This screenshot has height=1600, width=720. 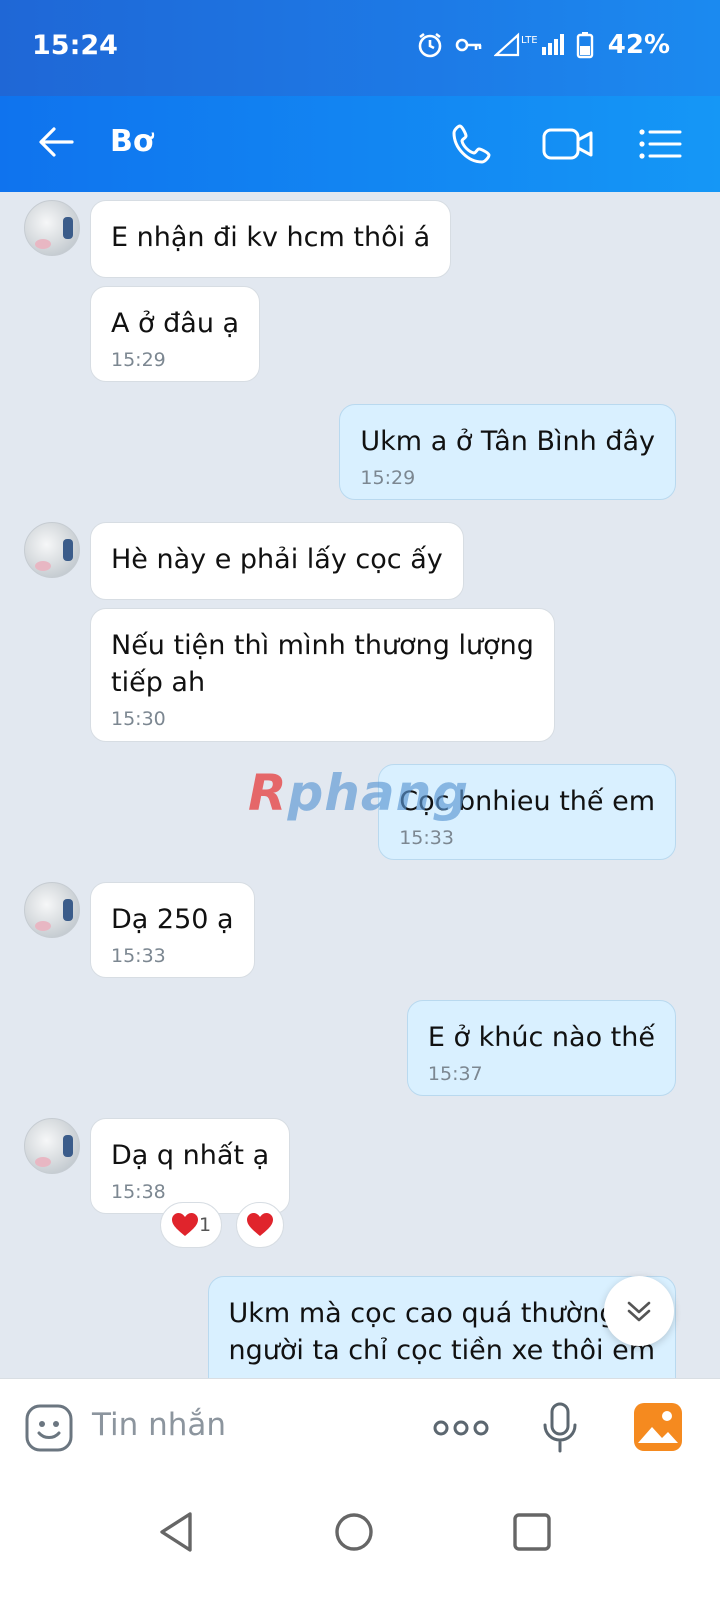 I want to click on microphone-icon, so click(x=560, y=1428).